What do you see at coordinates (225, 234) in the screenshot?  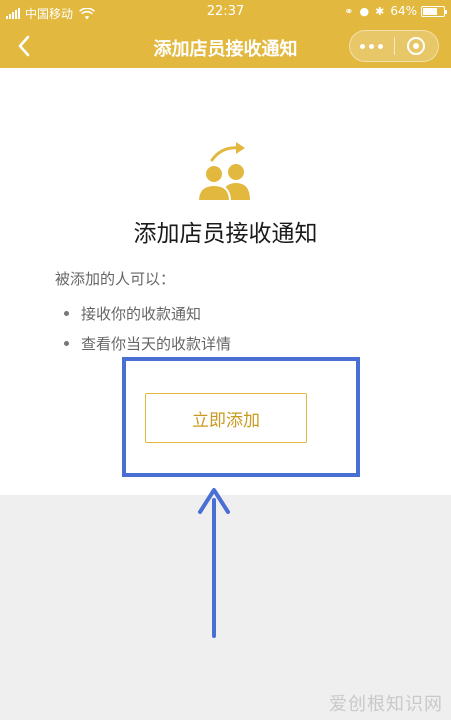 I see `page-heading: 添加店员接收通知` at bounding box center [225, 234].